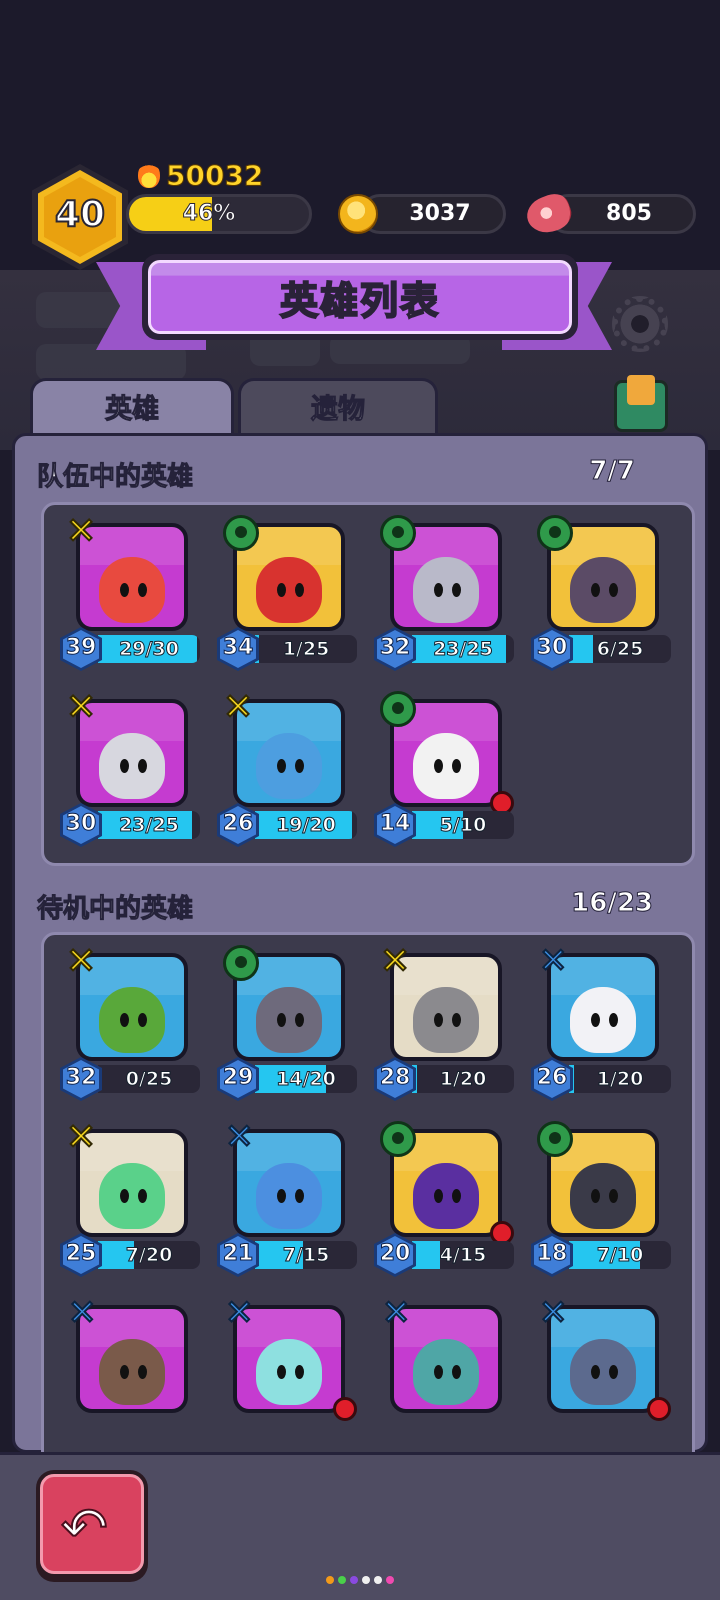  I want to click on shard-count: 1/25, so click(306, 649).